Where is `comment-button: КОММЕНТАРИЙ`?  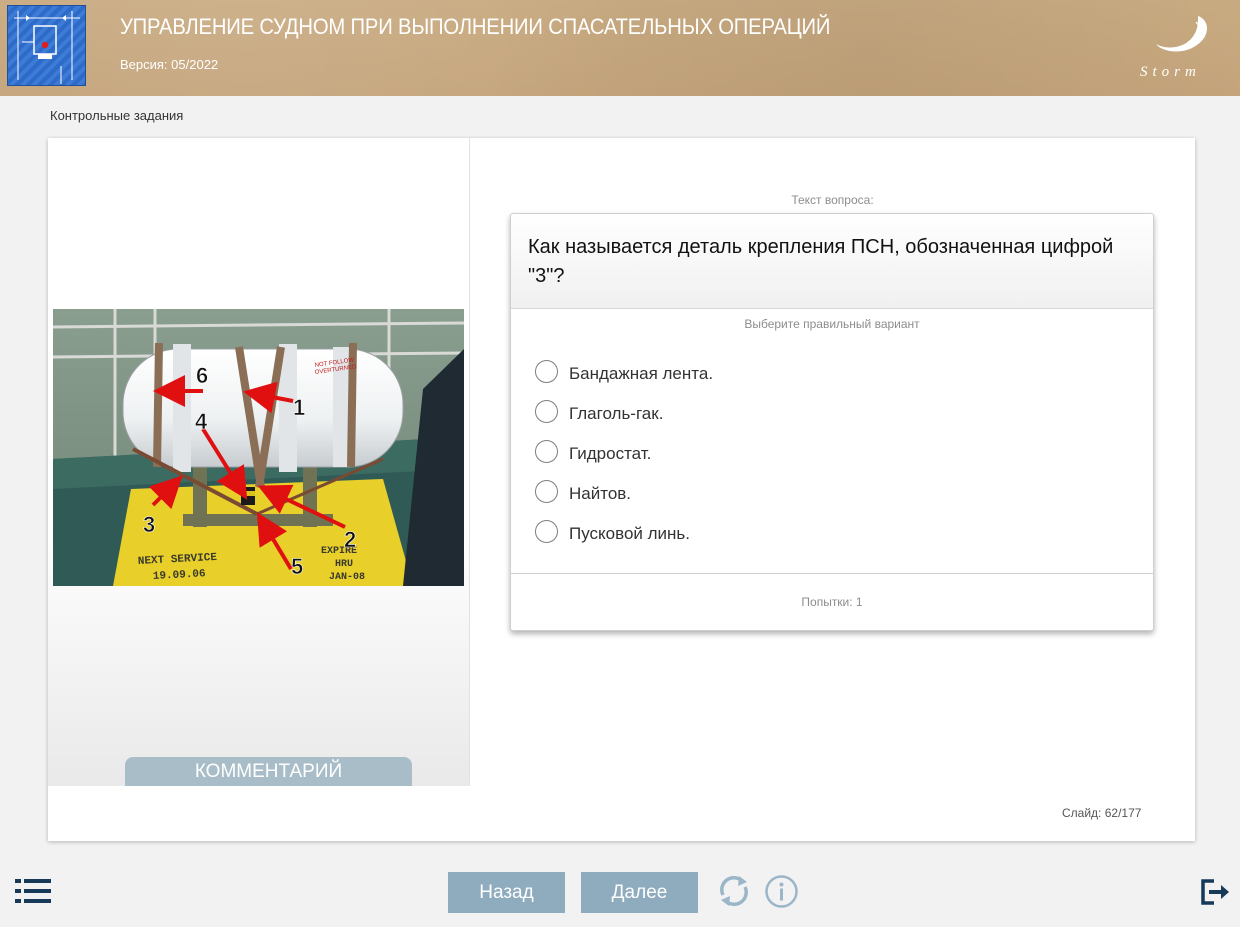
comment-button: КОММЕНТАРИЙ is located at coordinates (268, 771).